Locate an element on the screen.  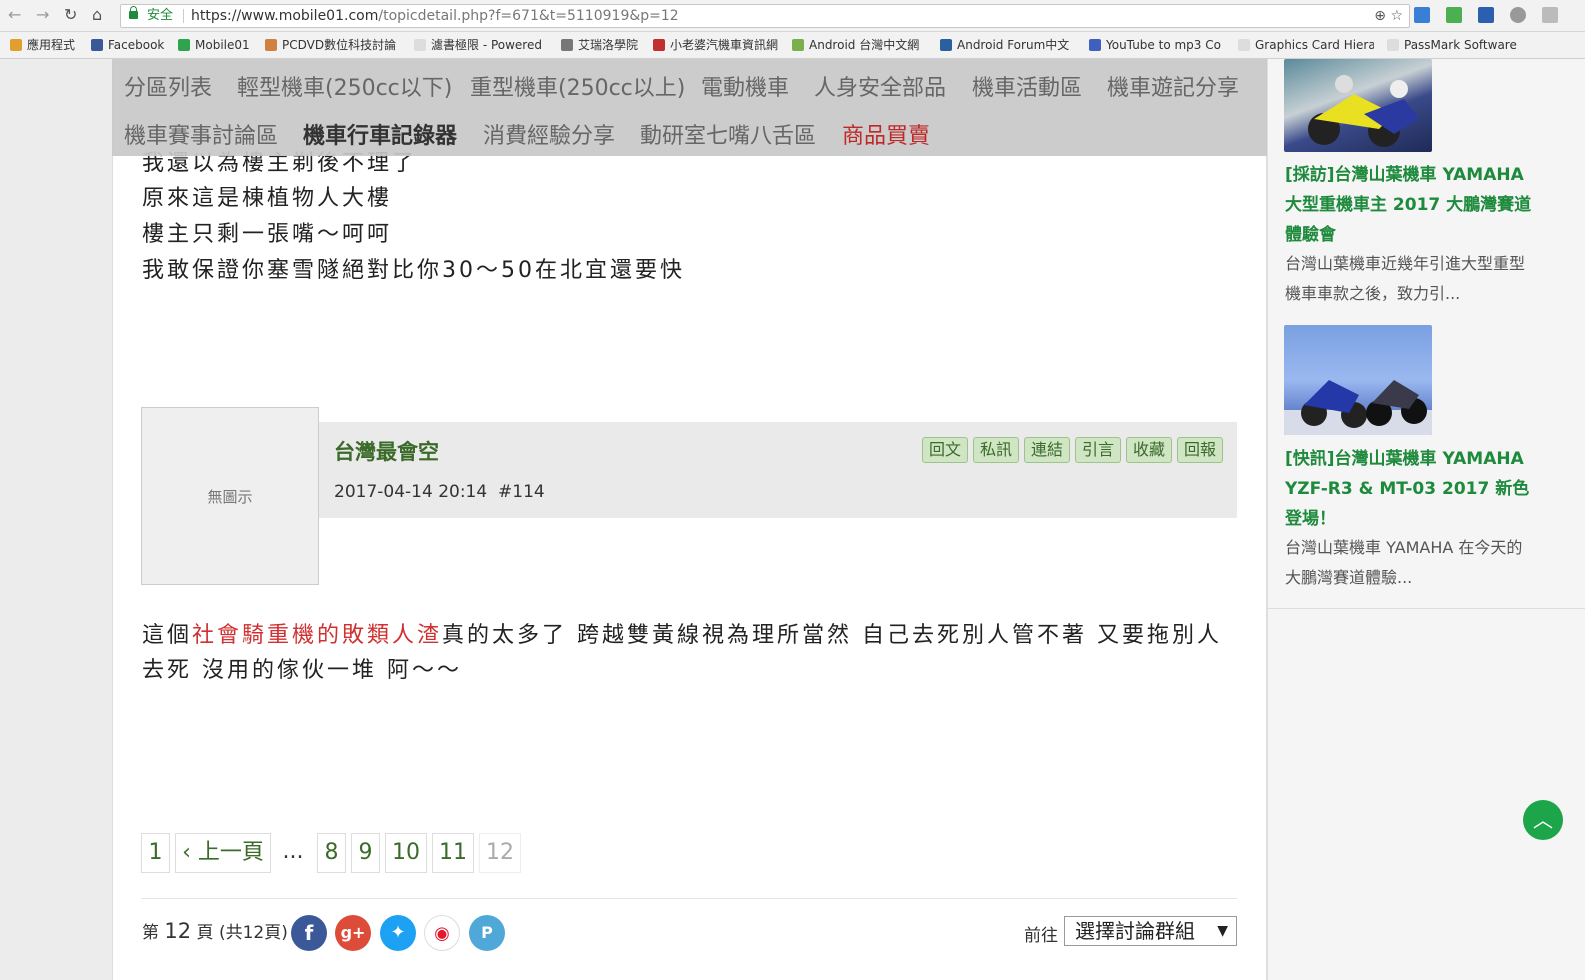
menu-item: 輕型機車(250cc以下) is located at coordinates (344, 86).